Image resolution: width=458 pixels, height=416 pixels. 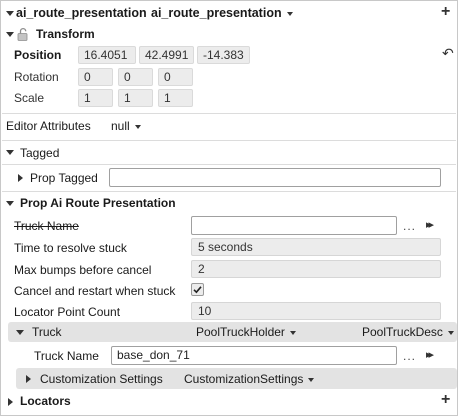 What do you see at coordinates (316, 269) in the screenshot?
I see `max-bumps-field: 2` at bounding box center [316, 269].